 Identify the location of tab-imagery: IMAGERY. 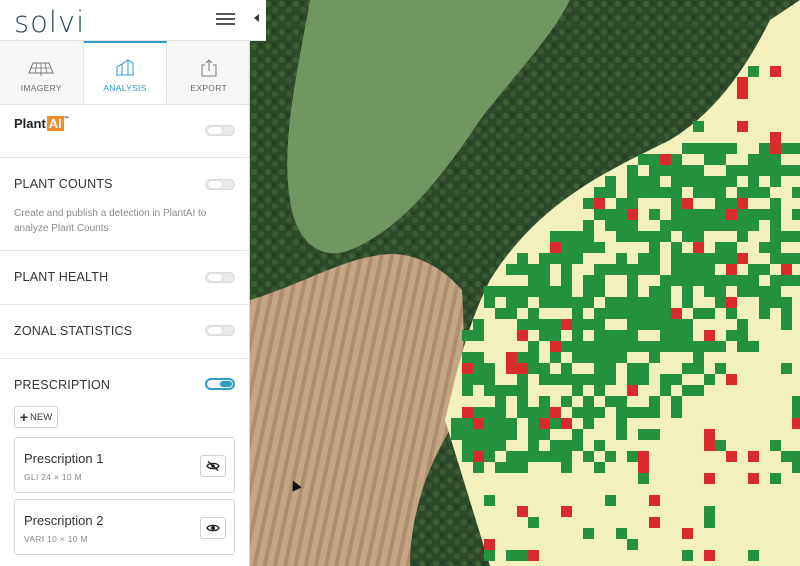
(42, 72).